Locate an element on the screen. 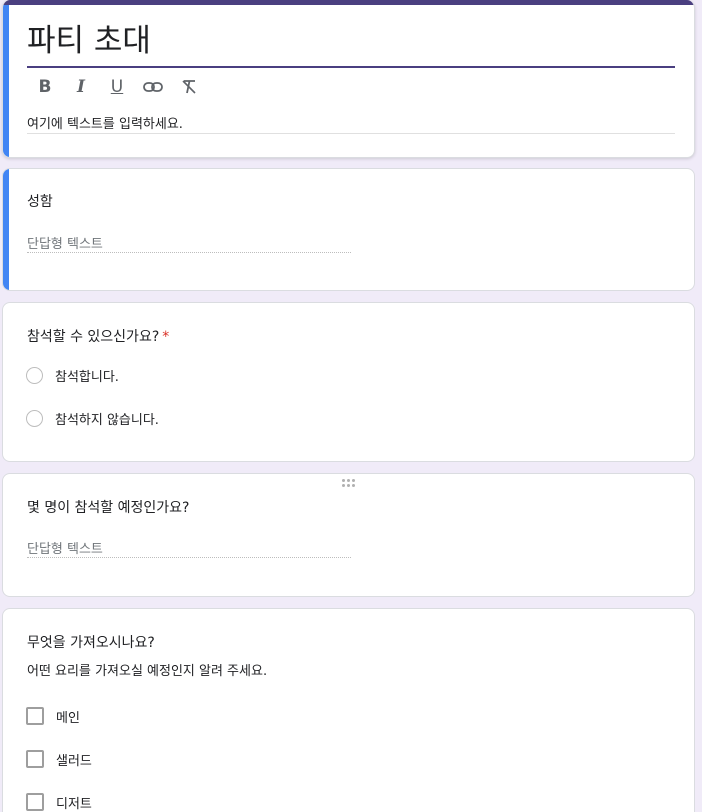  form-description-input: 여기에 텍스트를 입력하세요. is located at coordinates (351, 123).